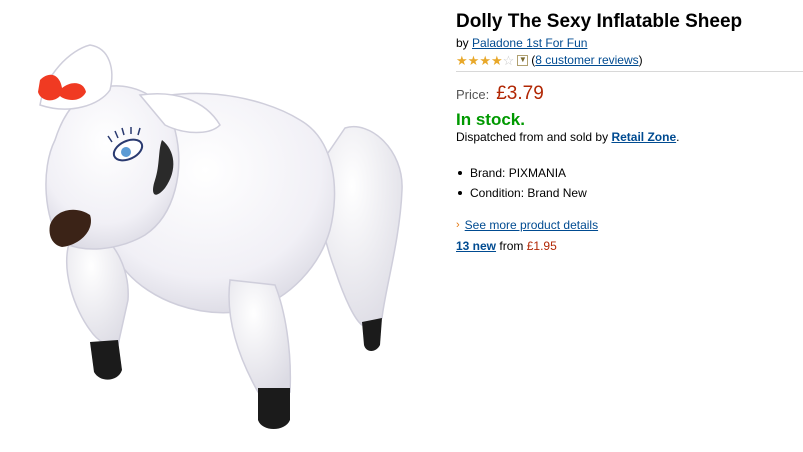 The image size is (803, 452). What do you see at coordinates (462, 43) in the screenshot?
I see `by-prefix: by` at bounding box center [462, 43].